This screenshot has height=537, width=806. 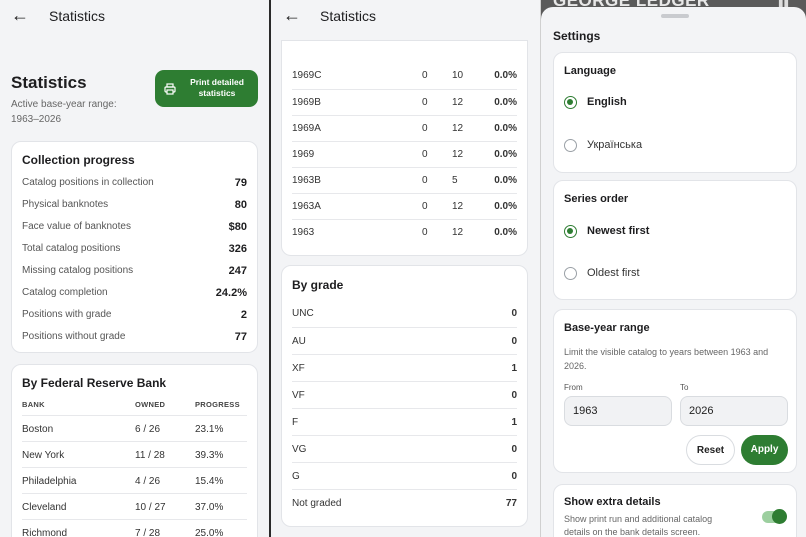 I want to click on bank-name: Philadelphia, so click(x=49, y=481).